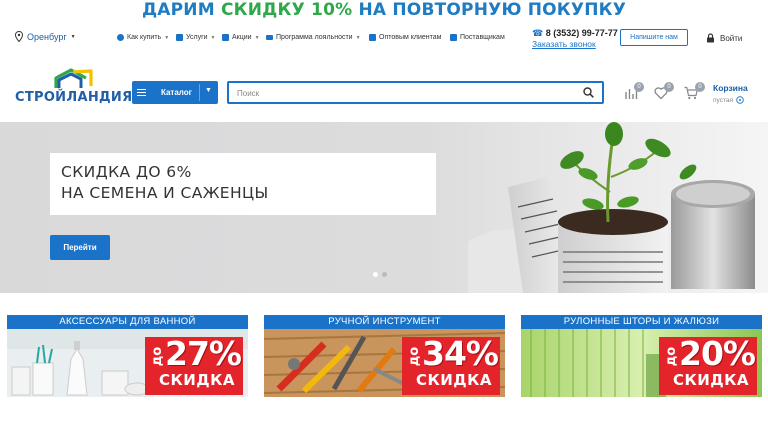 Image resolution: width=768 pixels, height=425 pixels. I want to click on discount-percent: 34%, so click(460, 353).